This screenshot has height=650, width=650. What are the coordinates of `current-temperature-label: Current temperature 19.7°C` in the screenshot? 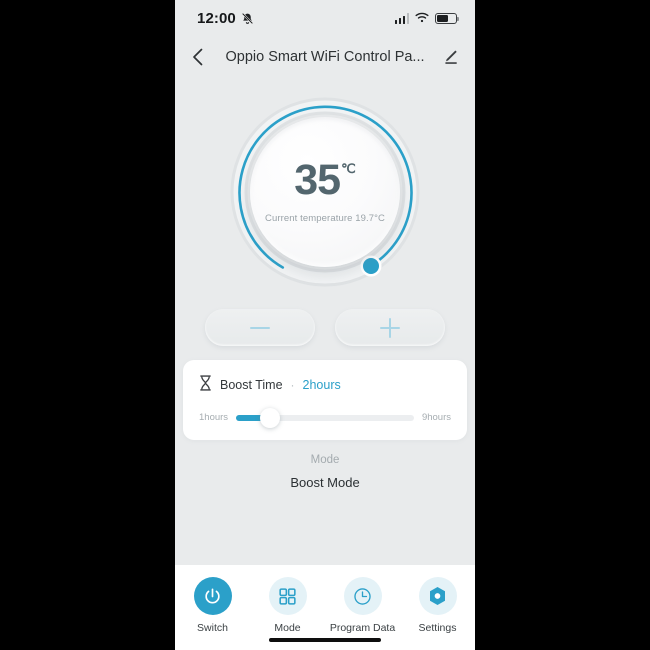 It's located at (325, 218).